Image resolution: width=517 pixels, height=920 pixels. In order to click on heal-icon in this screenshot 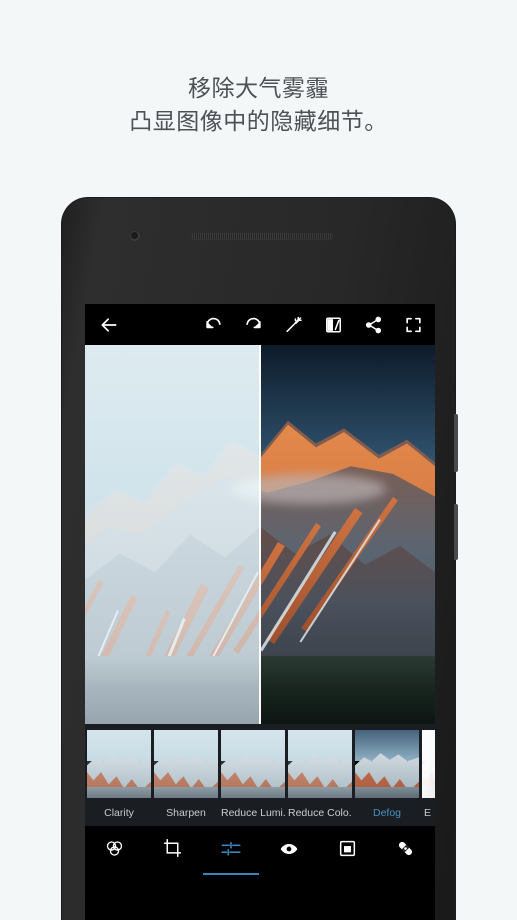, I will do `click(405, 858)`.